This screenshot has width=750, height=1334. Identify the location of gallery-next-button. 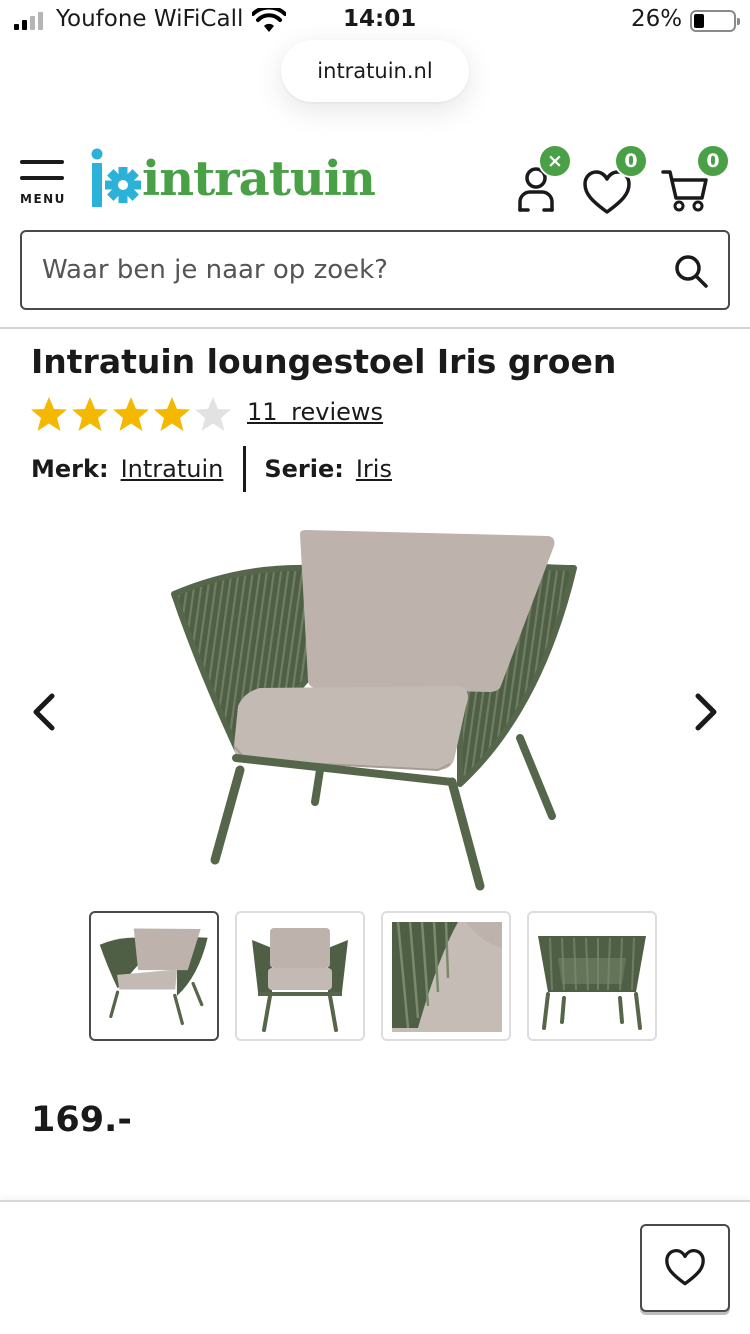
(706, 712).